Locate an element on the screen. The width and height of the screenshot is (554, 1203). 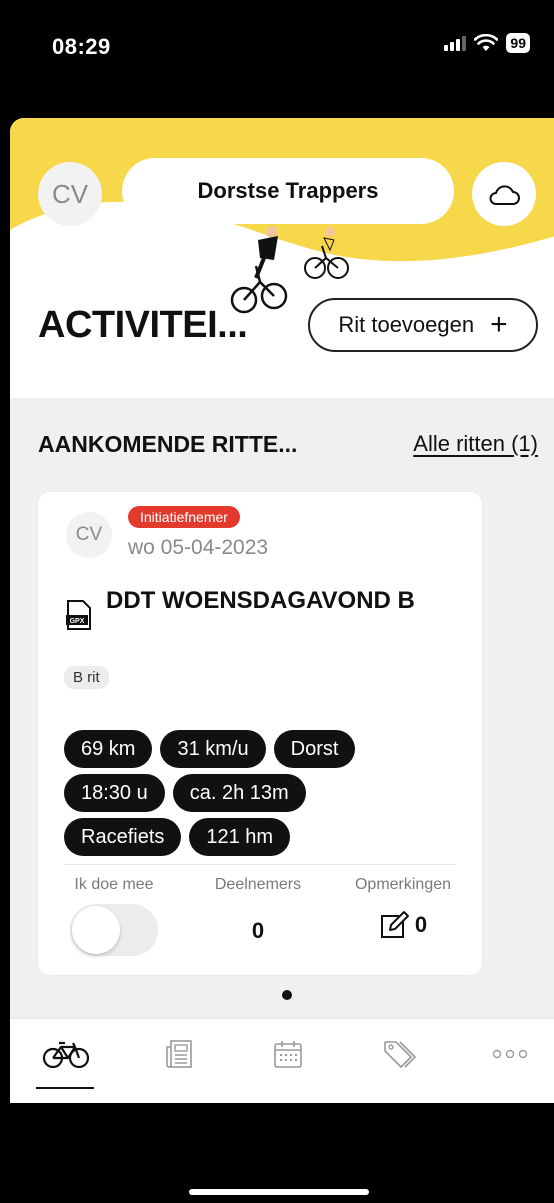
cloud-icon is located at coordinates (504, 195).